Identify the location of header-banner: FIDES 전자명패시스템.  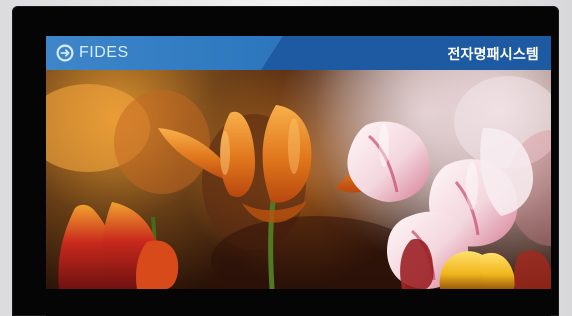
(298, 53).